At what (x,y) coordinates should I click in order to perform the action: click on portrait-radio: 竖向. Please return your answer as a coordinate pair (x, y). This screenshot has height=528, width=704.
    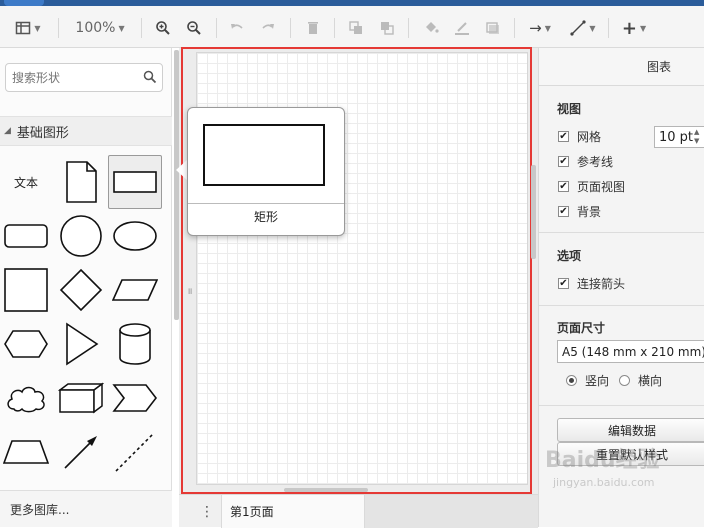
    Looking at the image, I should click on (587, 380).